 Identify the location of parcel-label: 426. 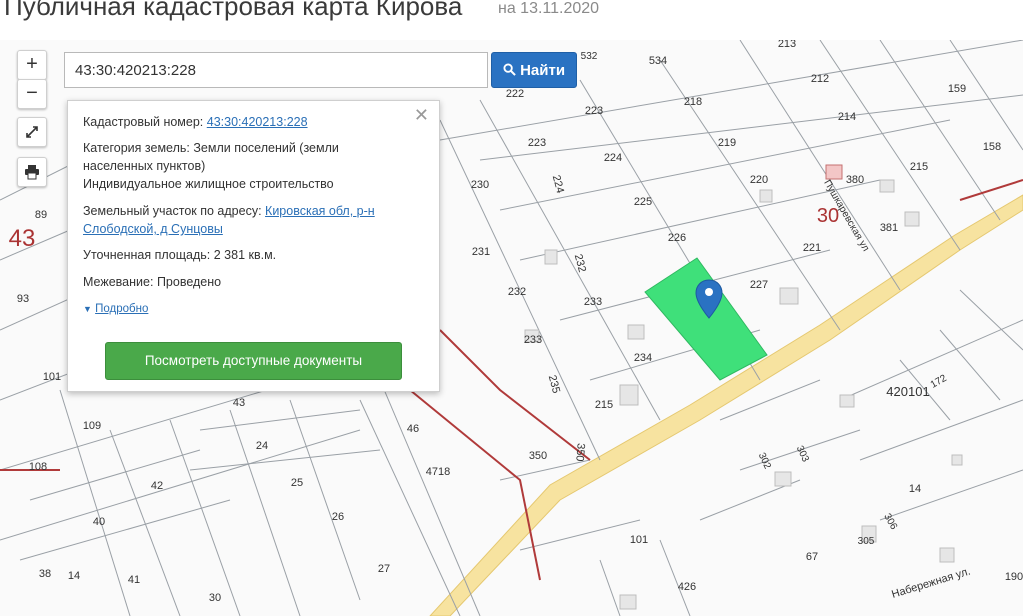
(687, 587).